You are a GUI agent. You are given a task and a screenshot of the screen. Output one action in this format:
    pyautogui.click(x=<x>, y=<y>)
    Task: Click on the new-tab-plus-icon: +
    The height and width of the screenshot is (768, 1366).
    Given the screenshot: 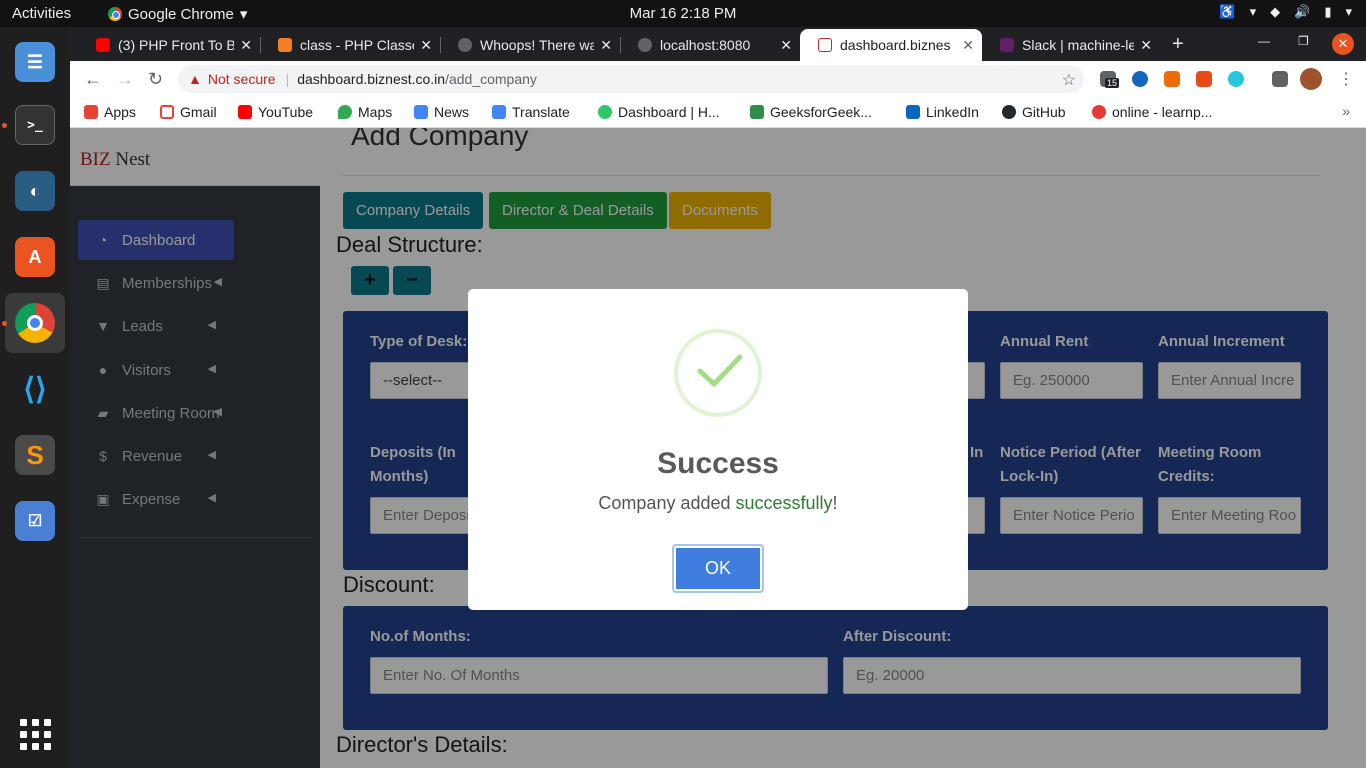 What is the action you would take?
    pyautogui.click(x=1178, y=44)
    